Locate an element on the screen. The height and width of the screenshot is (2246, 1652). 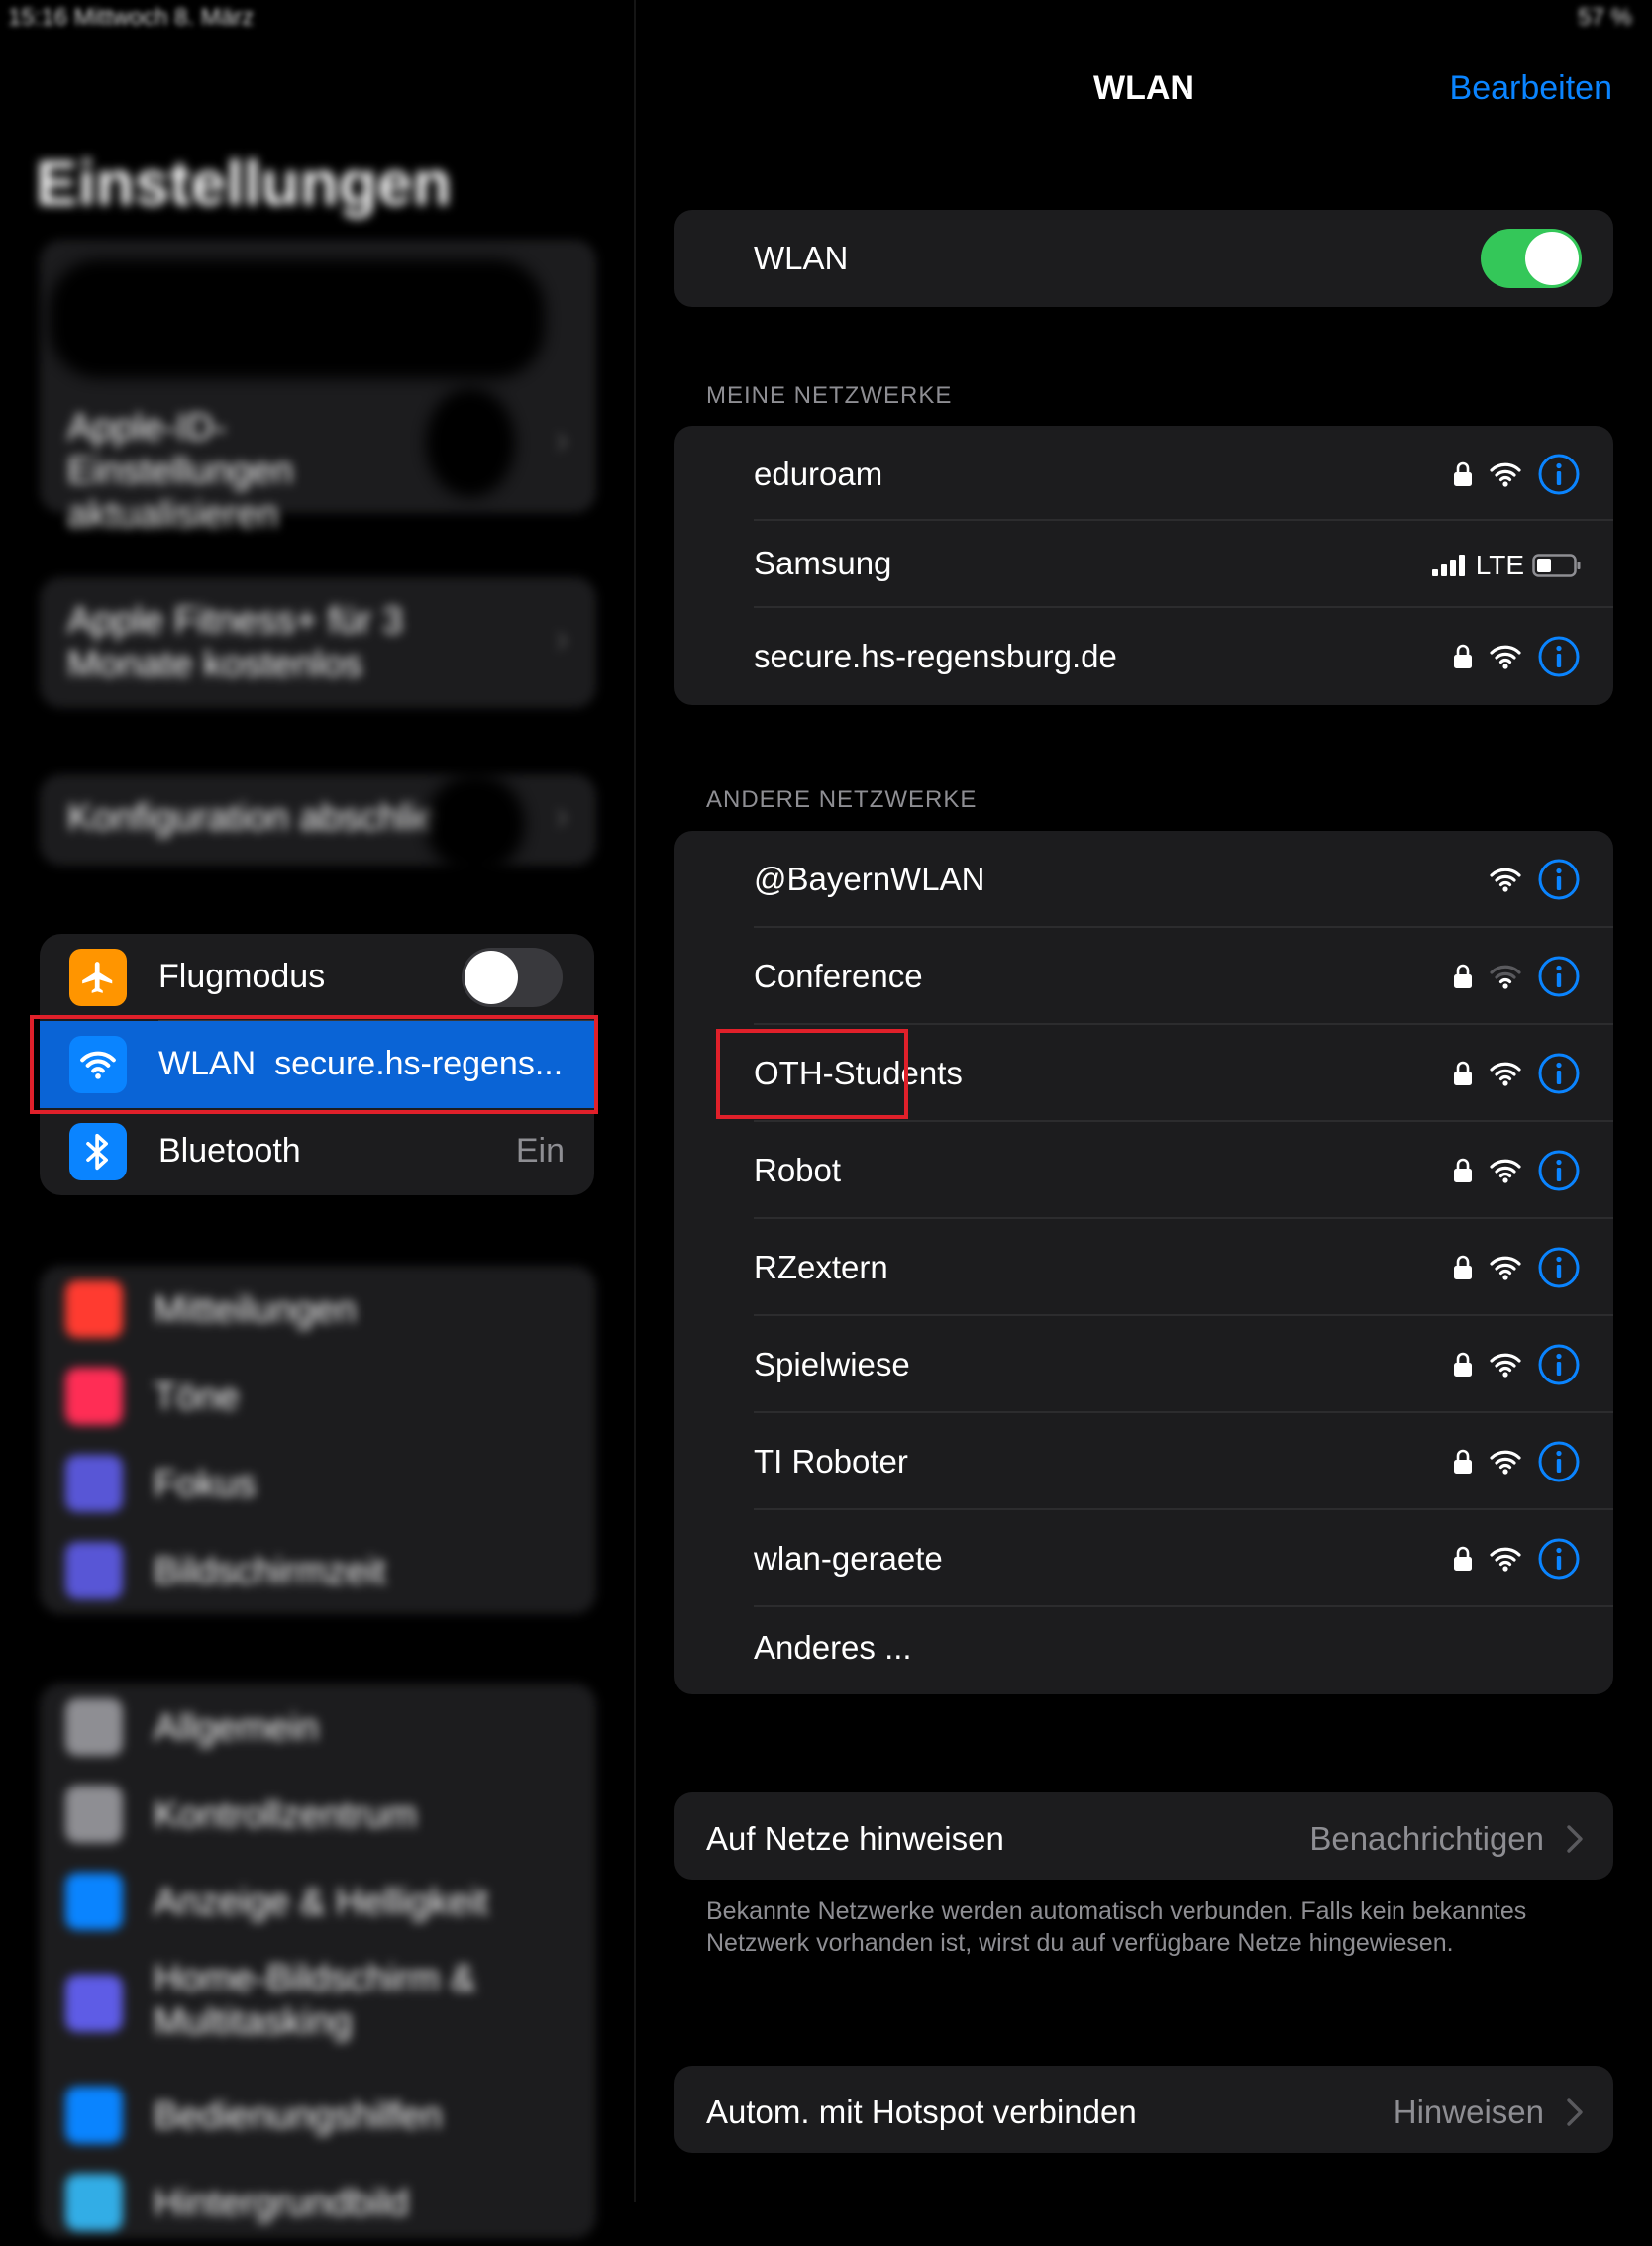
sidebar-item-sounds: Töne is located at coordinates (317, 1396).